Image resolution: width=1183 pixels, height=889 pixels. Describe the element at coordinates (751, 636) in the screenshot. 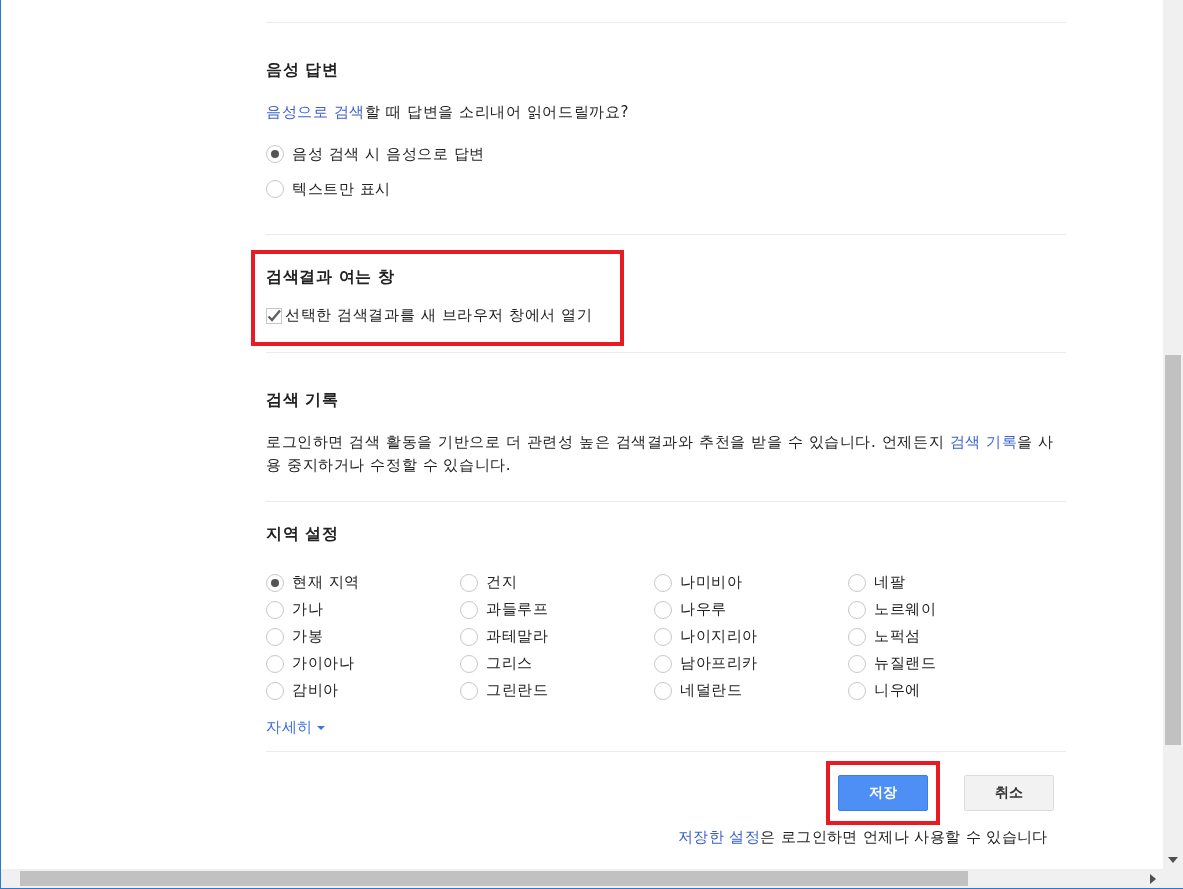

I see `region-option: 나이지리아` at that location.